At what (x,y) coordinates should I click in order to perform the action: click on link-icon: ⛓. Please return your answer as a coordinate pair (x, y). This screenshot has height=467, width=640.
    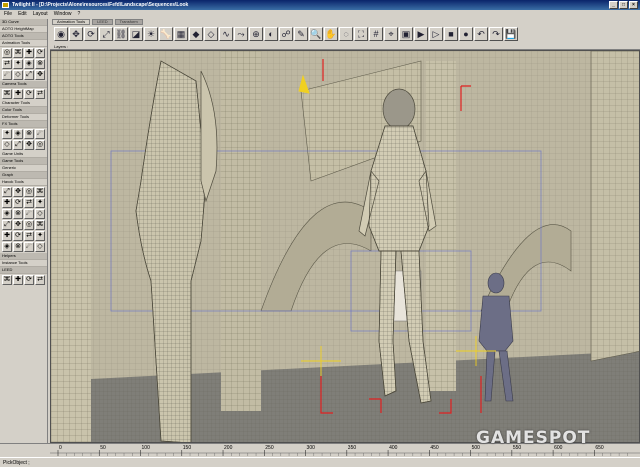
    Looking at the image, I should click on (121, 34).